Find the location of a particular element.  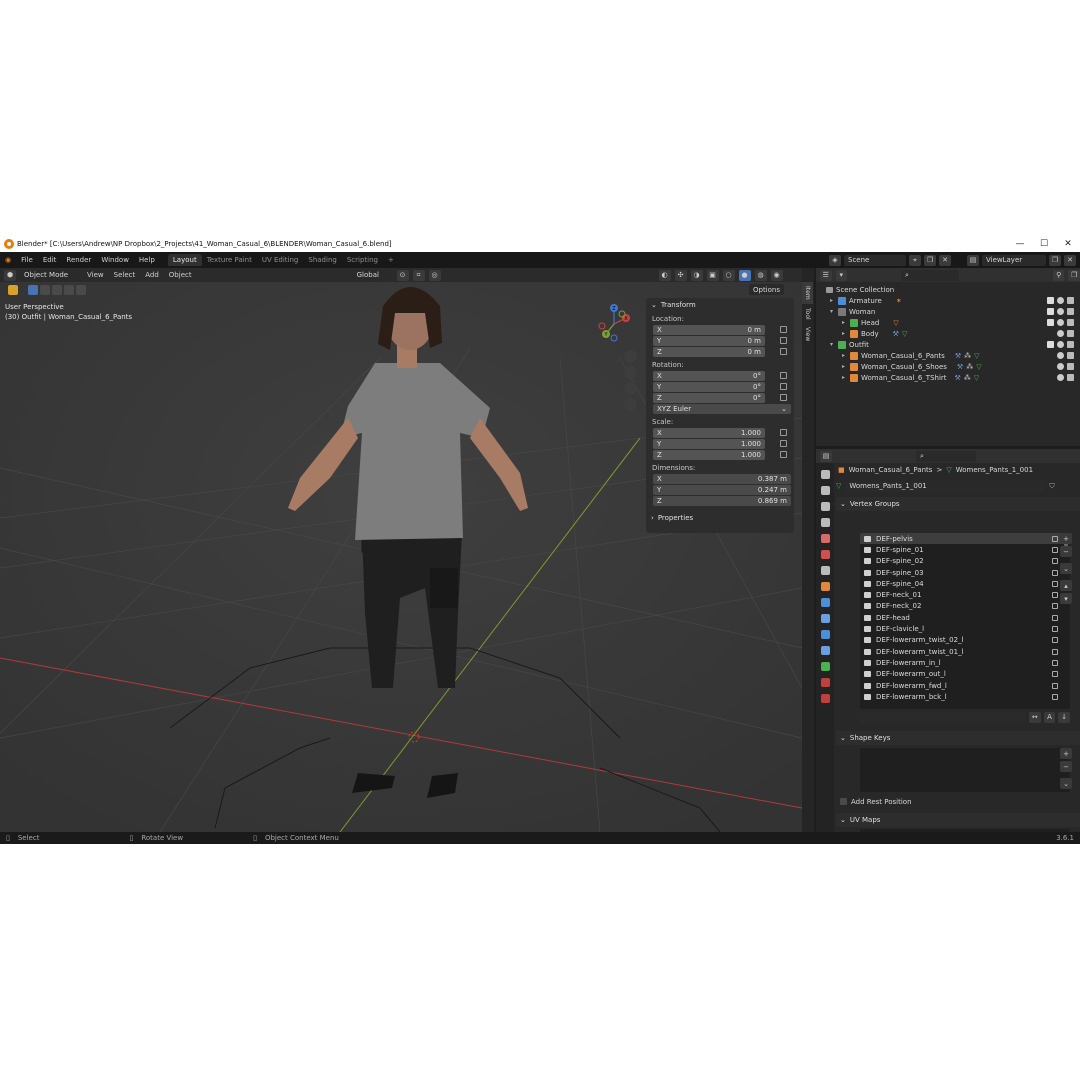

list-item: DEF-clavicle_l is located at coordinates (965, 628).